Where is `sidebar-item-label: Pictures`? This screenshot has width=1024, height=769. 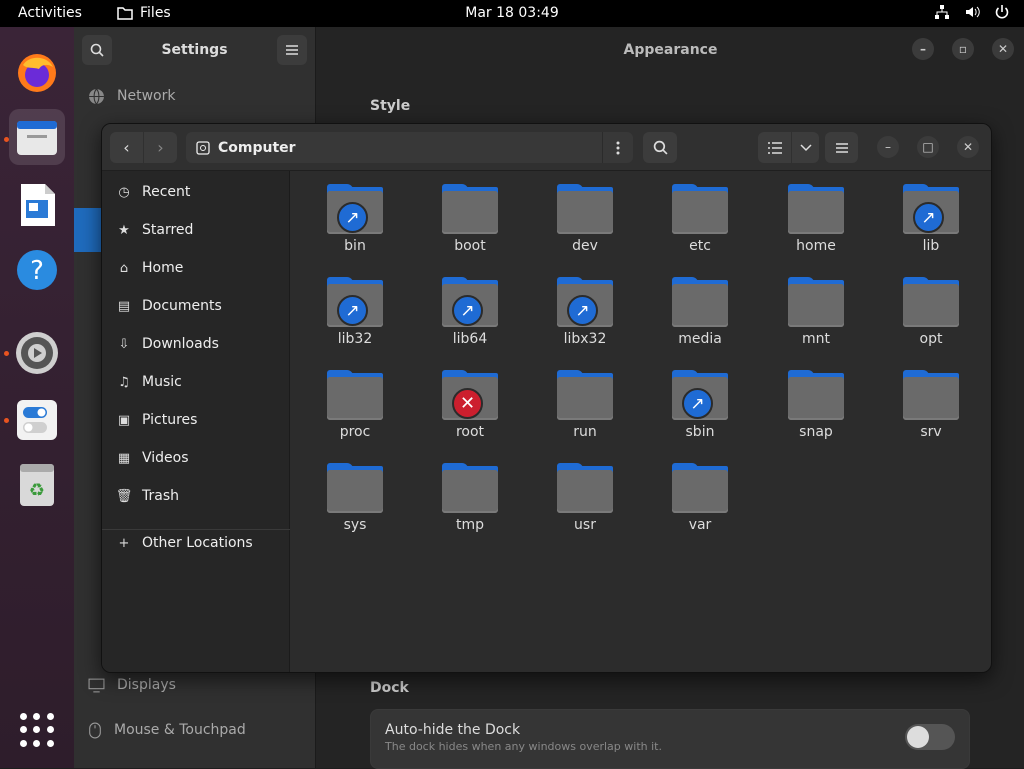 sidebar-item-label: Pictures is located at coordinates (170, 420).